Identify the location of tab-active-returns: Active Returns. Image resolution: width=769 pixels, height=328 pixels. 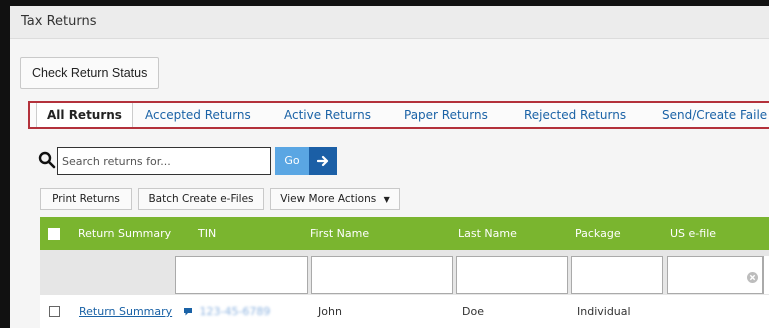
(327, 115).